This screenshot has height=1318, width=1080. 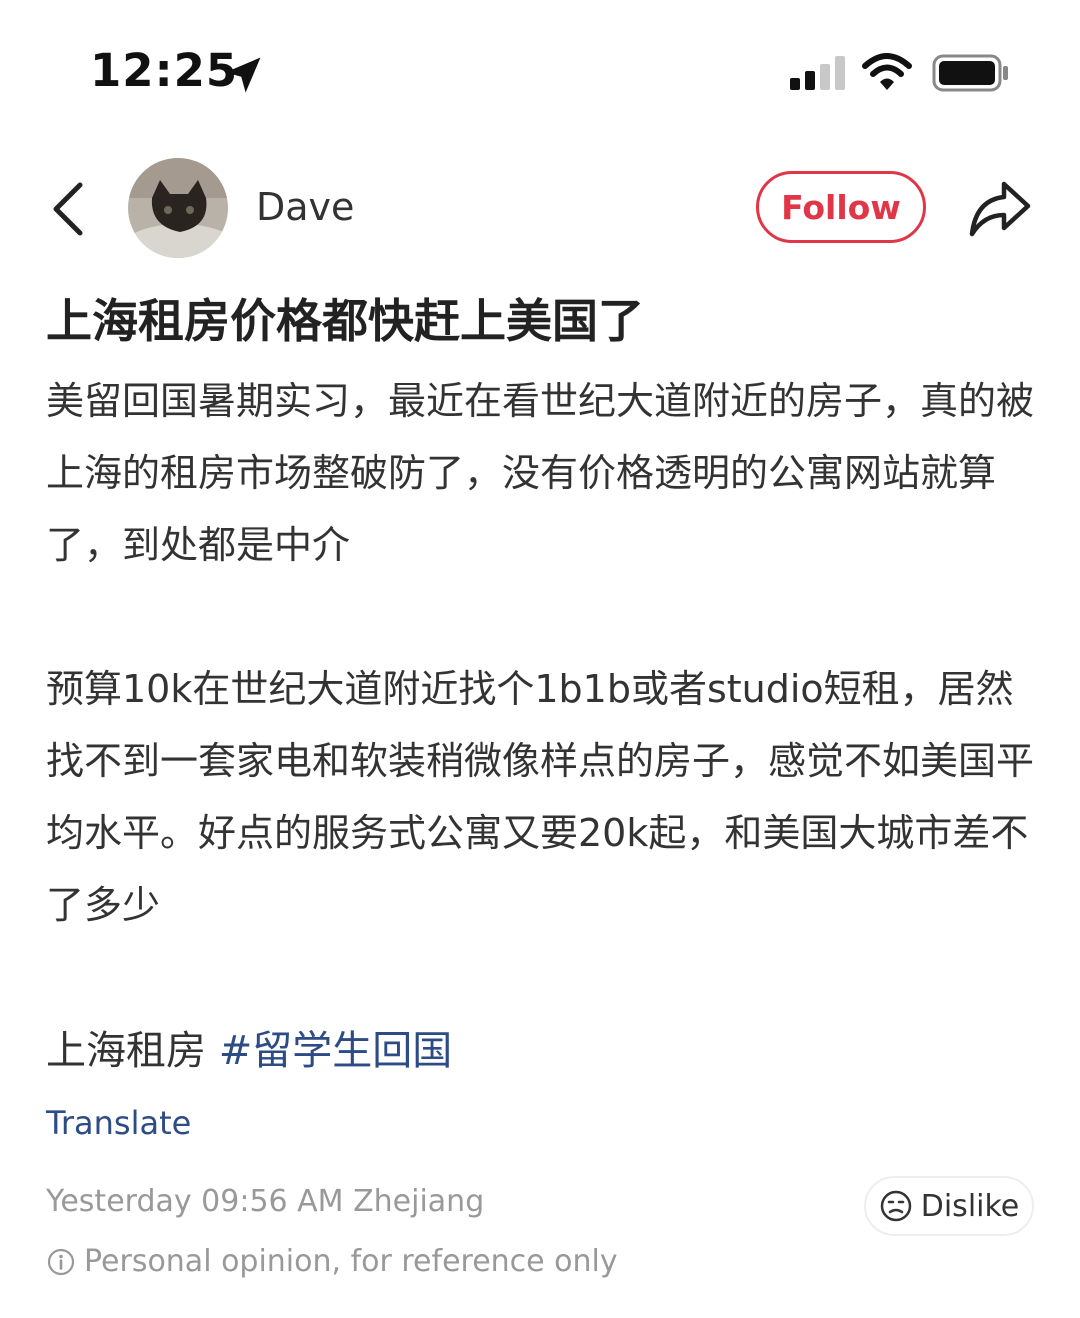 I want to click on dislike-button: Dislike, so click(x=949, y=1206).